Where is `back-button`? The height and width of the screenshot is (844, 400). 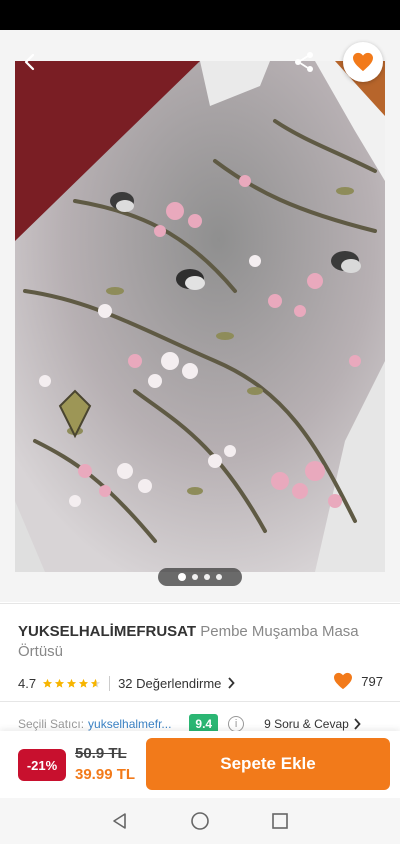
back-button is located at coordinates (30, 62).